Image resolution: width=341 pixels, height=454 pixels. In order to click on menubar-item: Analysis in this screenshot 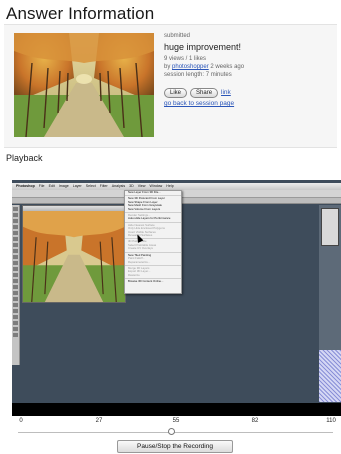, I will do `click(118, 186)`.